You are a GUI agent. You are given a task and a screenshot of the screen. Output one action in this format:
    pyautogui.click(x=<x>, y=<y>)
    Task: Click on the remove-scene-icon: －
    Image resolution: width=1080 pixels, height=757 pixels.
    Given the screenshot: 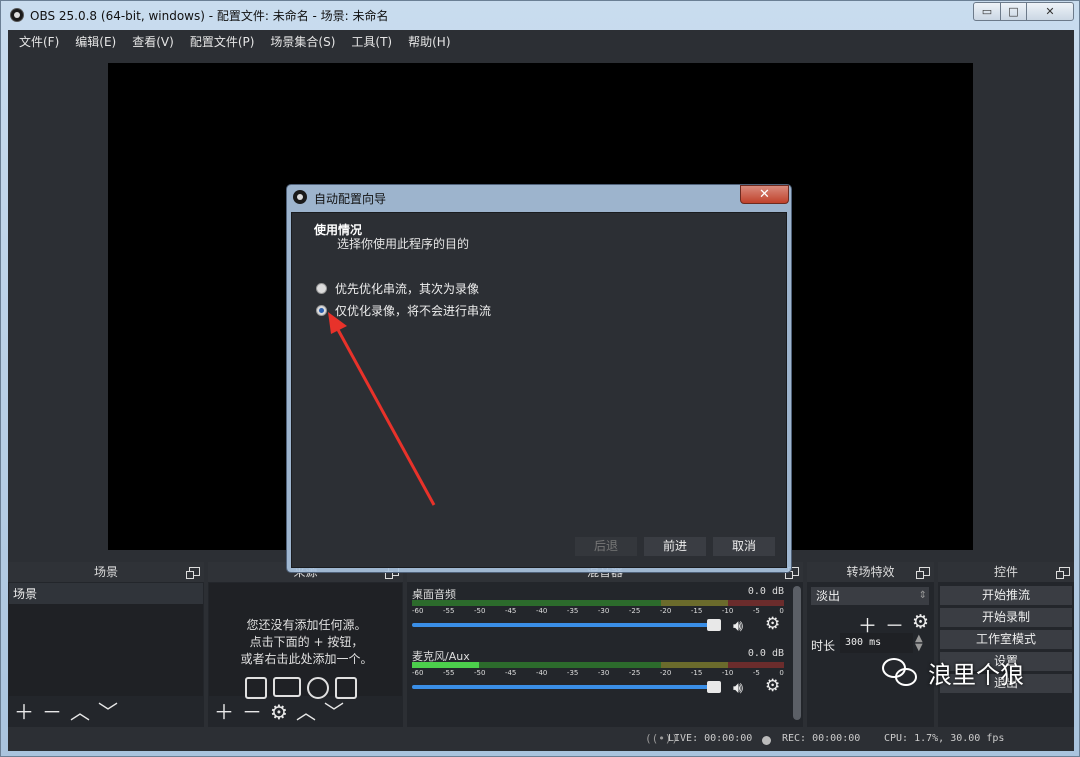 What is the action you would take?
    pyautogui.click(x=52, y=712)
    